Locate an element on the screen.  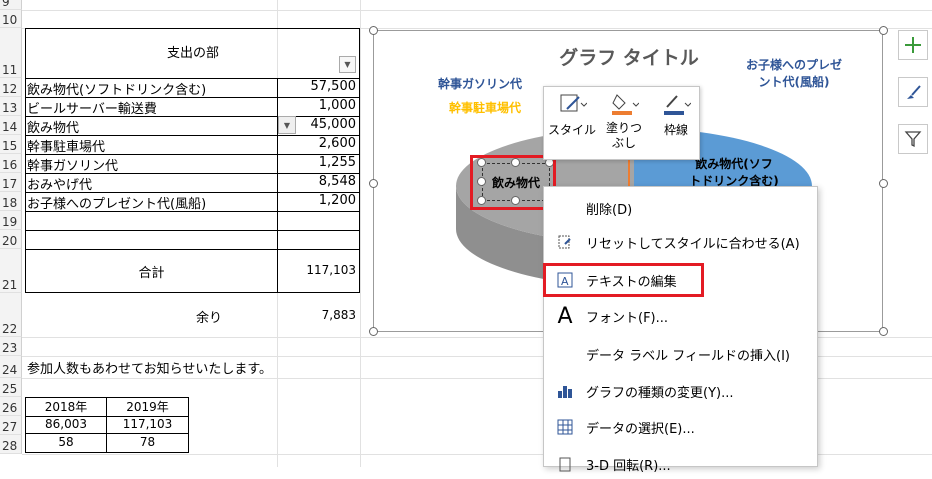
fill-bucket-icon is located at coordinates (626, 104).